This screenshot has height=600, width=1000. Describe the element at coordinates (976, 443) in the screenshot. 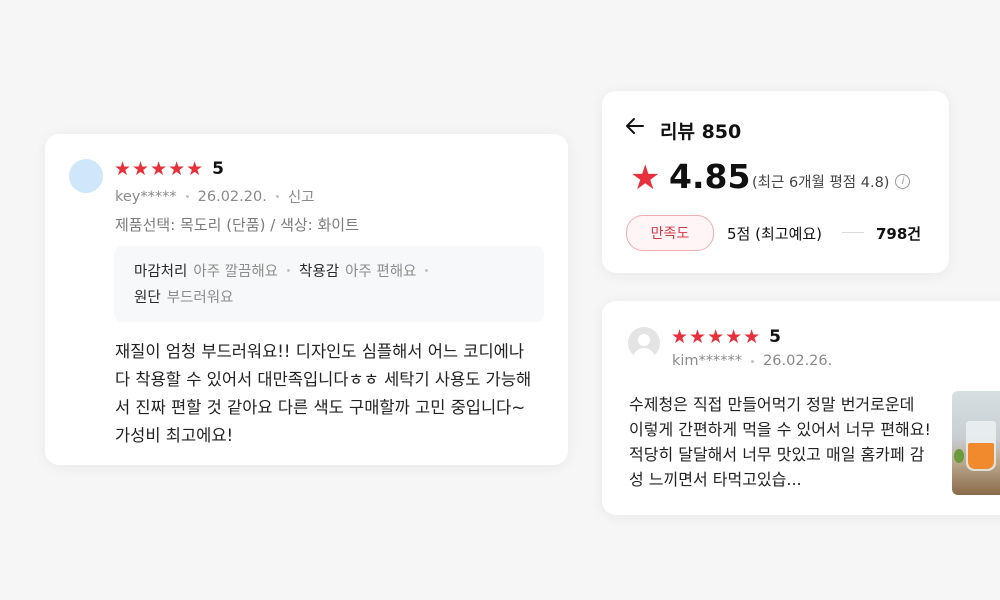

I see `review-photo` at that location.